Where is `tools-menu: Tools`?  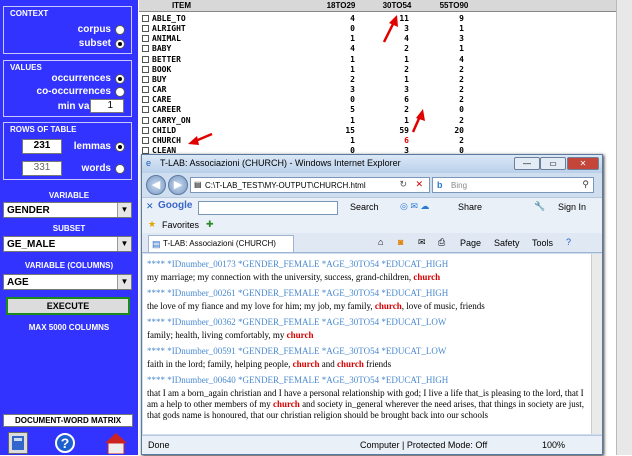 tools-menu: Tools is located at coordinates (542, 243).